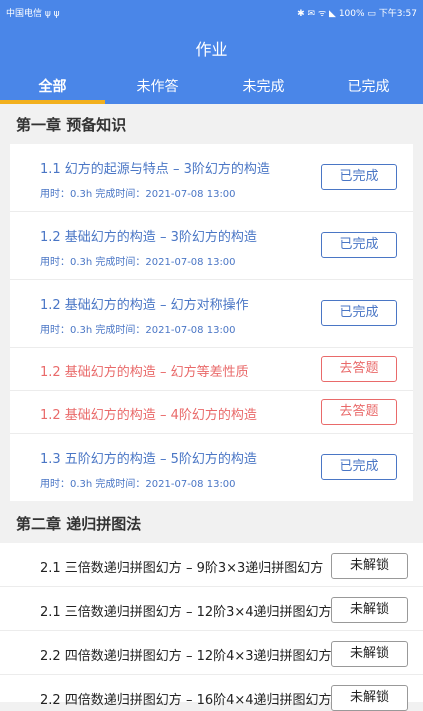 This screenshot has height=711, width=423. Describe the element at coordinates (368, 86) in the screenshot. I see `tab-completed: 已完成` at that location.